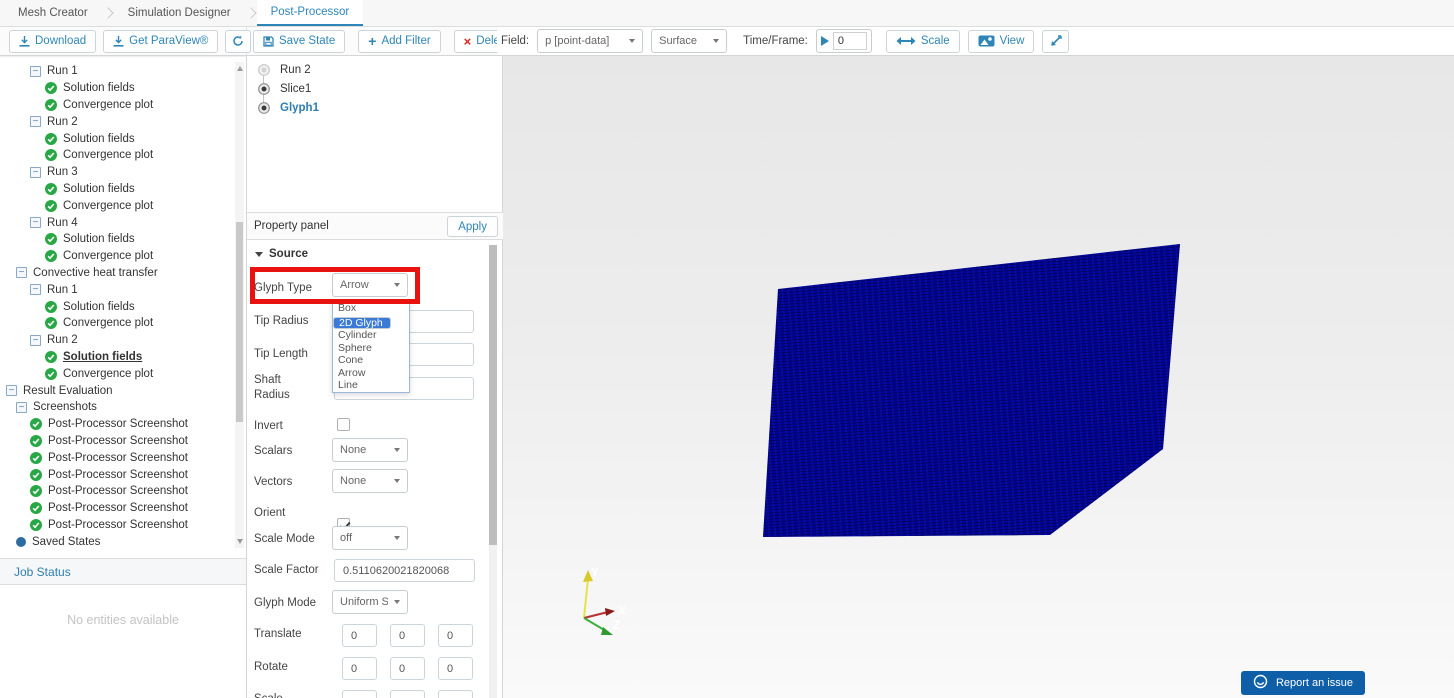 The image size is (1454, 698). I want to click on play-icon, so click(824, 41).